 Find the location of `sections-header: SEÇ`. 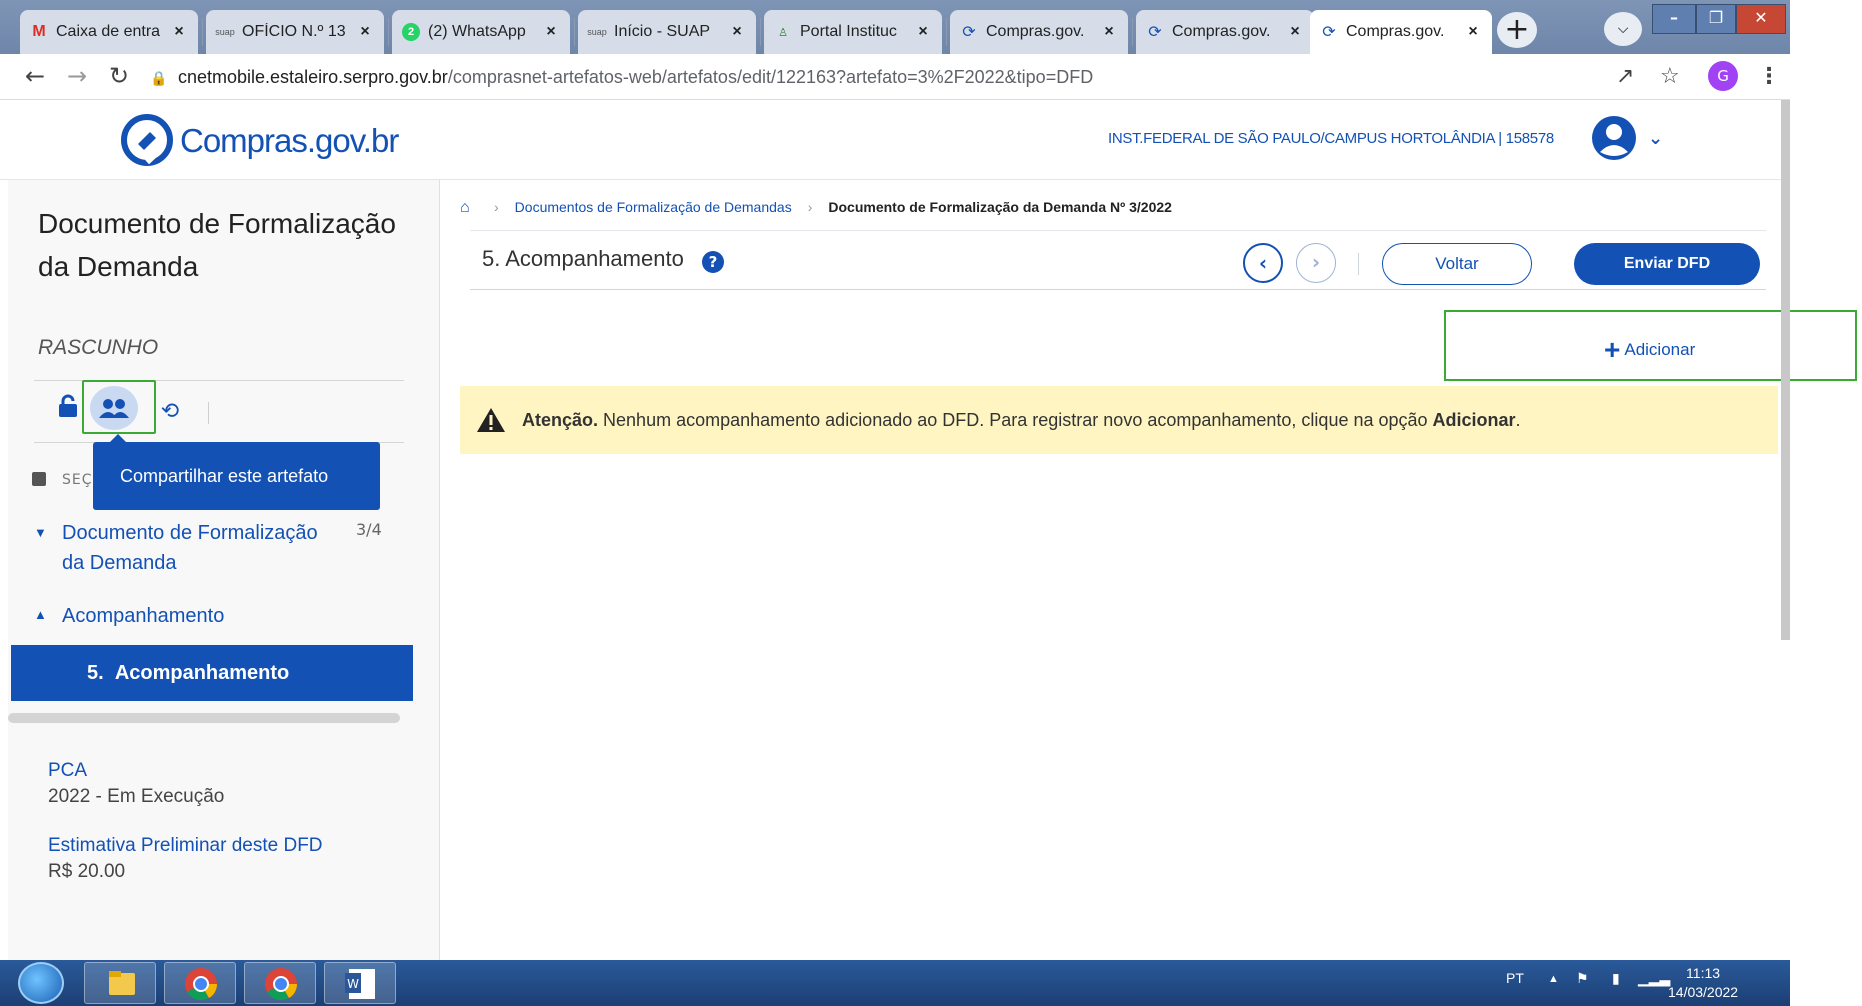

sections-header: SEÇ is located at coordinates (62, 480).